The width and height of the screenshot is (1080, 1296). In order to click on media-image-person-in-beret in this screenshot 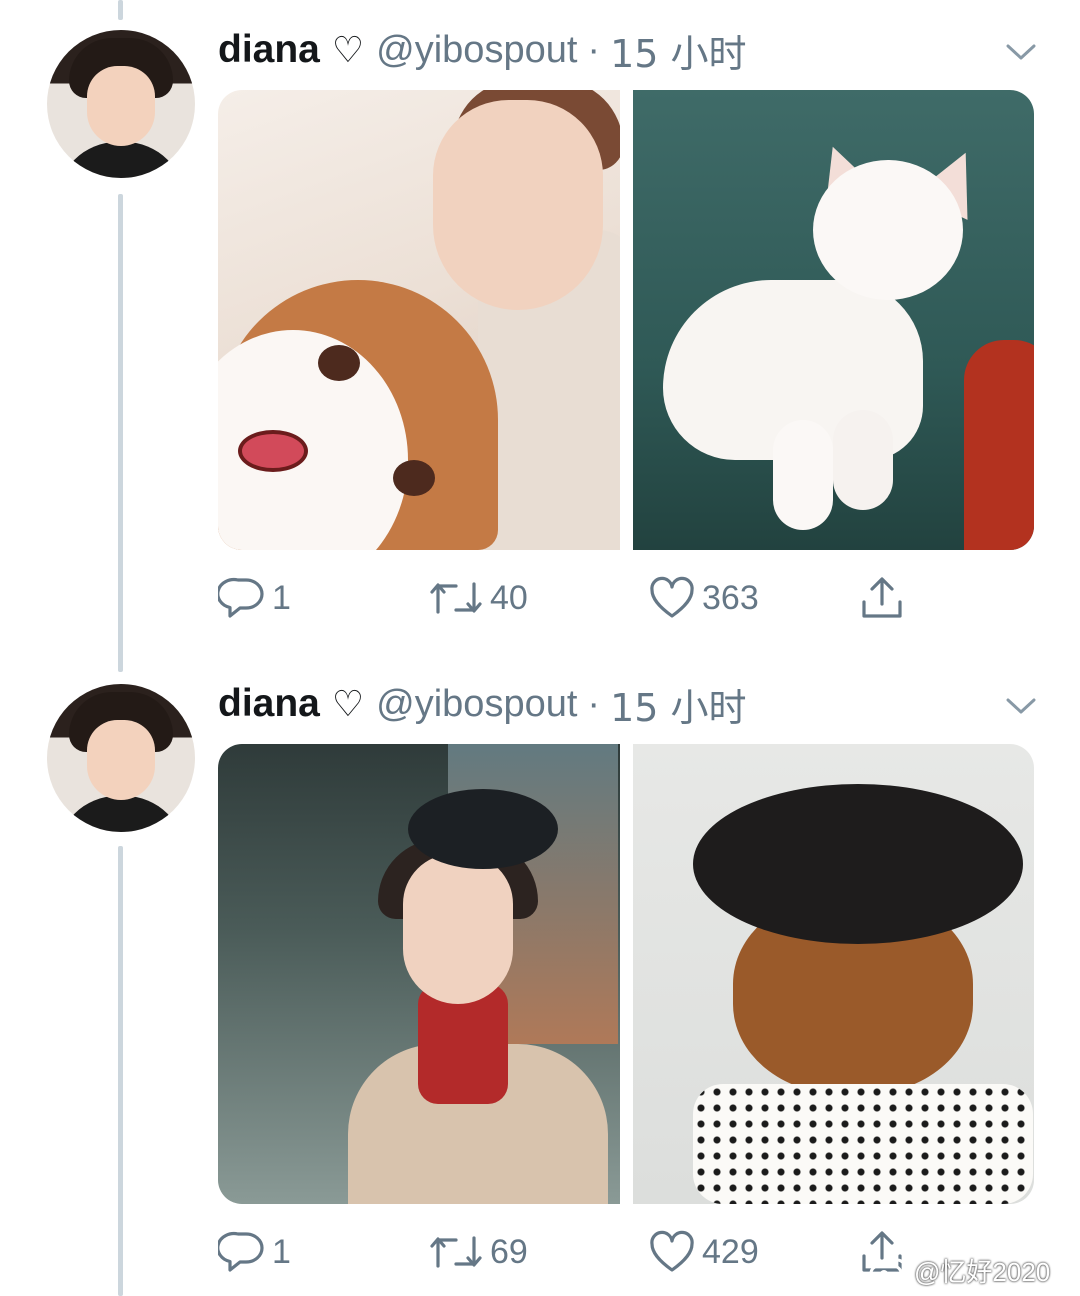, I will do `click(419, 974)`.